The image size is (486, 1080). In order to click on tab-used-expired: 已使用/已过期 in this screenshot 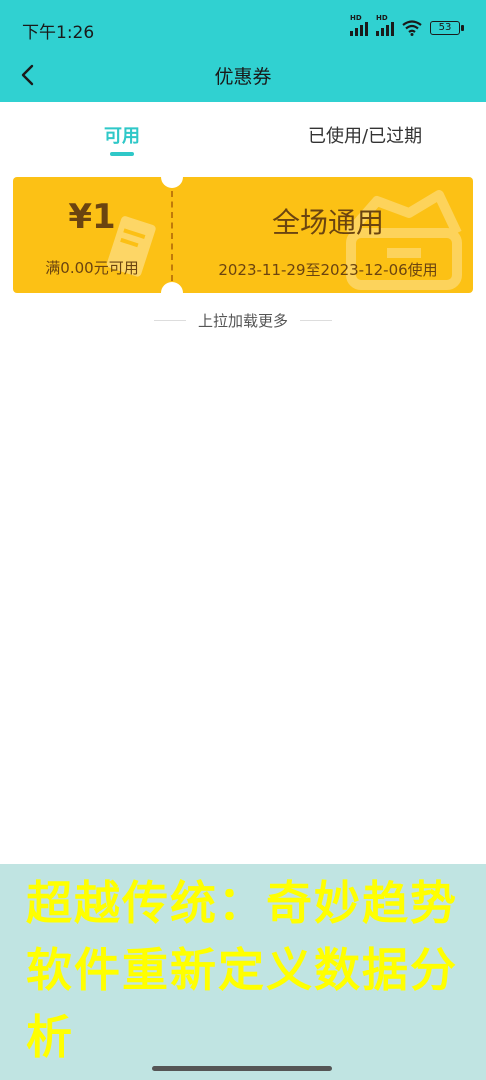, I will do `click(365, 135)`.